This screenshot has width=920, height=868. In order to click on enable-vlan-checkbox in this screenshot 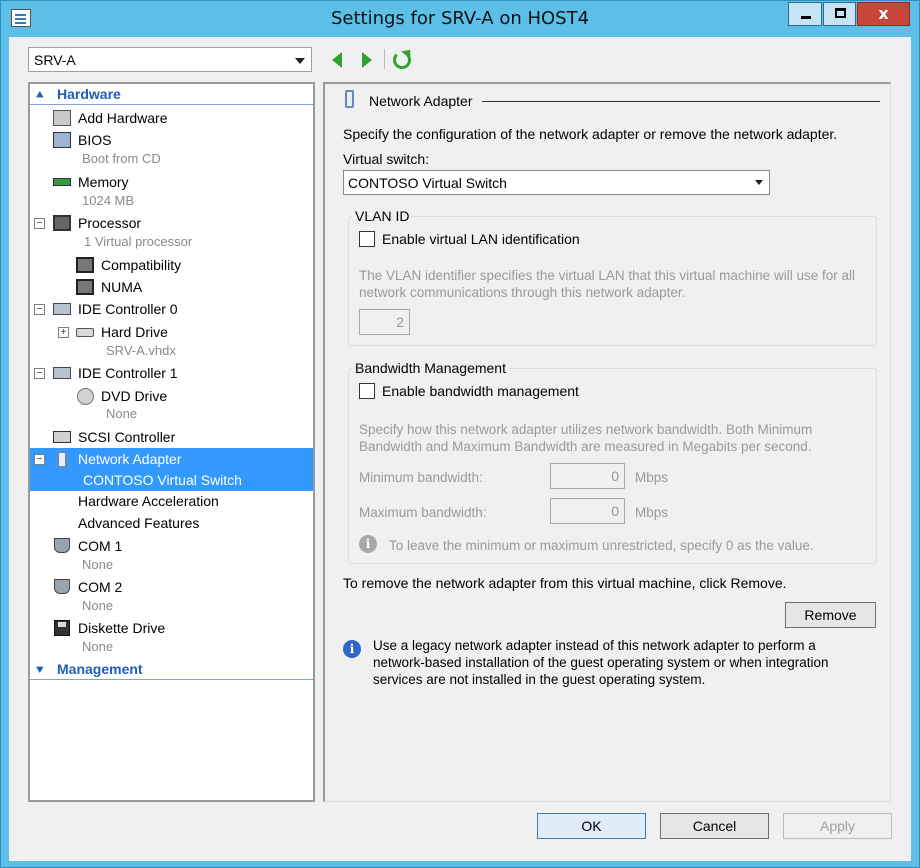, I will do `click(367, 239)`.